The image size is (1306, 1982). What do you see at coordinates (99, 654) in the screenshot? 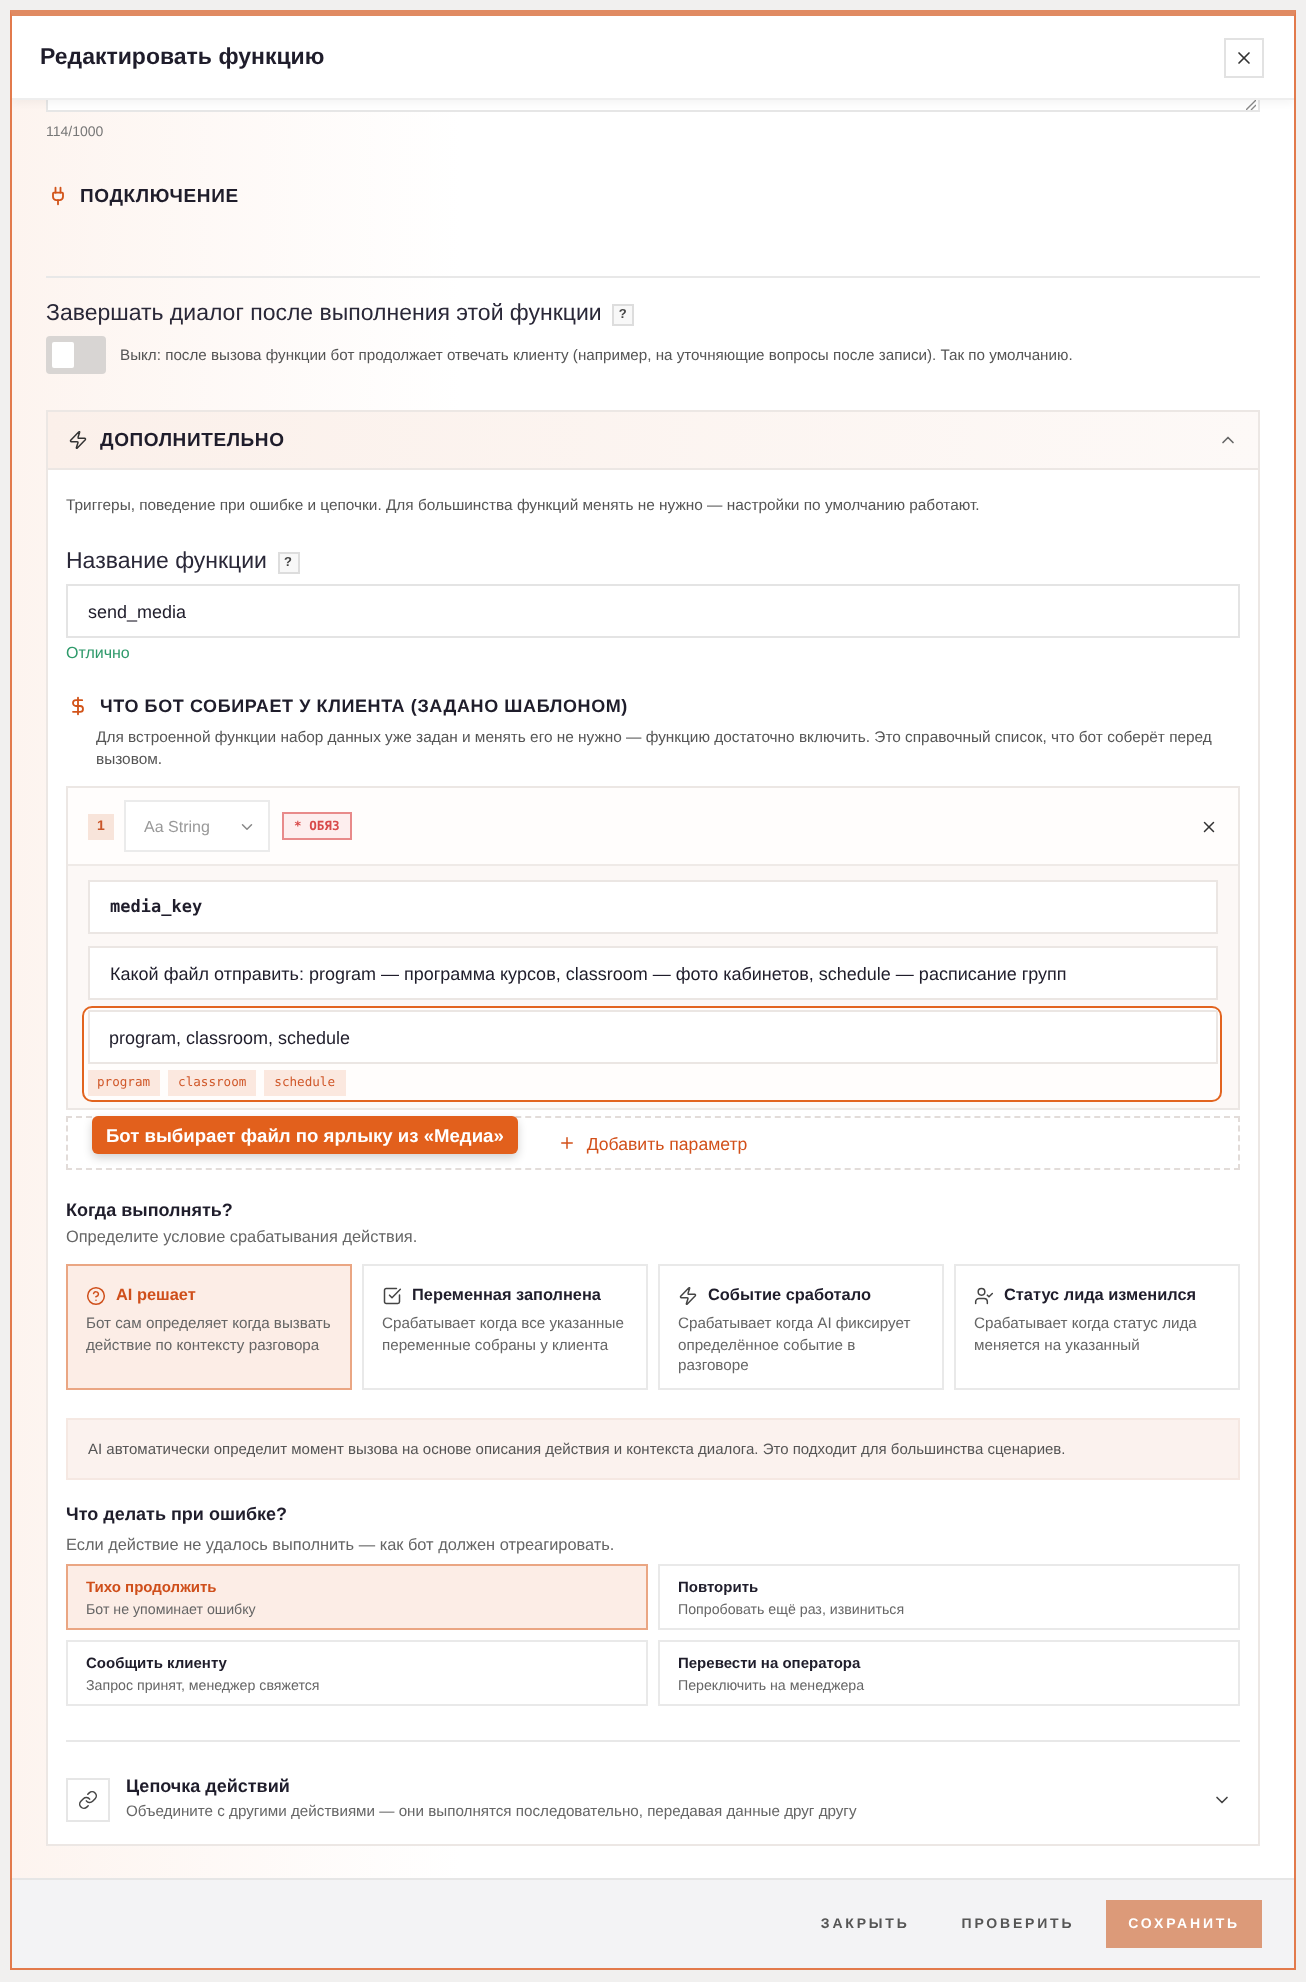
I see `validation-message: Отлично` at bounding box center [99, 654].